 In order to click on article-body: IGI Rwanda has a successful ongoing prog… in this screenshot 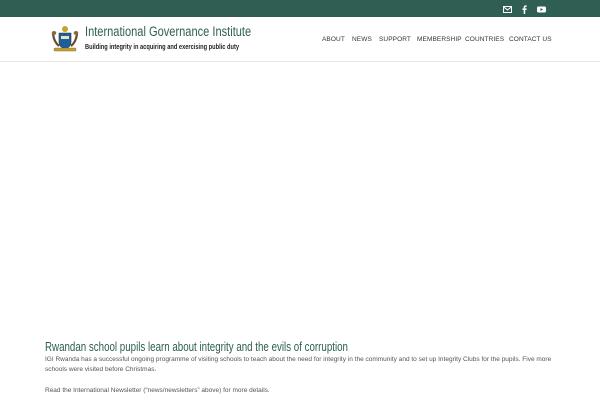, I will do `click(305, 375)`.